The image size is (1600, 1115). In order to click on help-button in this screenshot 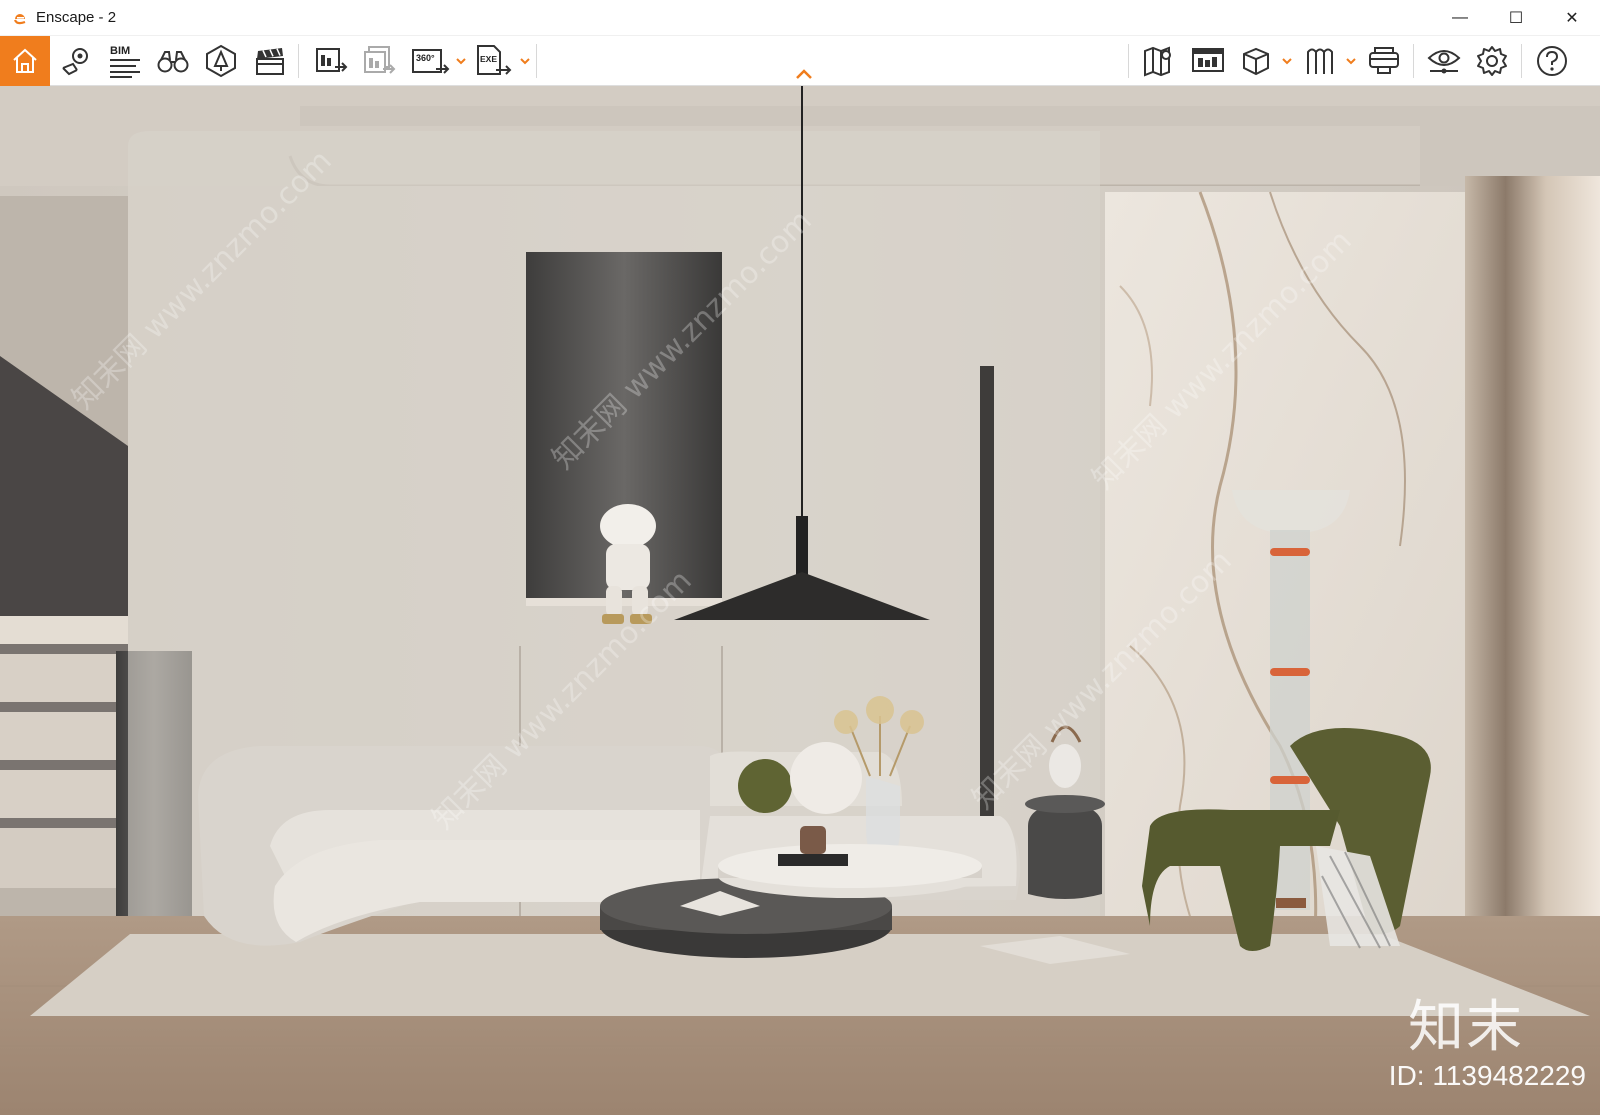, I will do `click(1552, 61)`.